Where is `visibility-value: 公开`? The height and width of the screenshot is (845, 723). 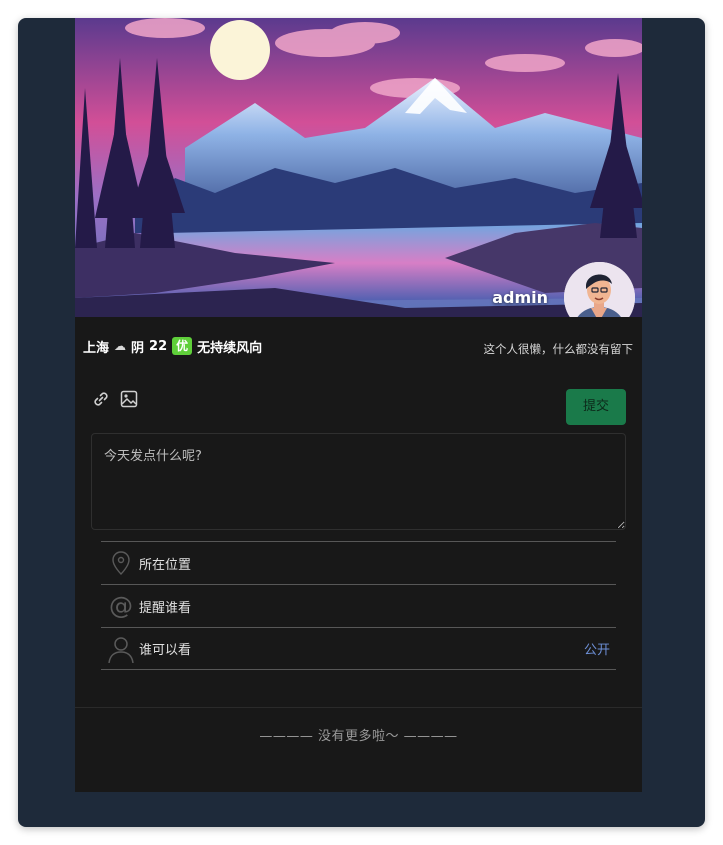 visibility-value: 公开 is located at coordinates (597, 648).